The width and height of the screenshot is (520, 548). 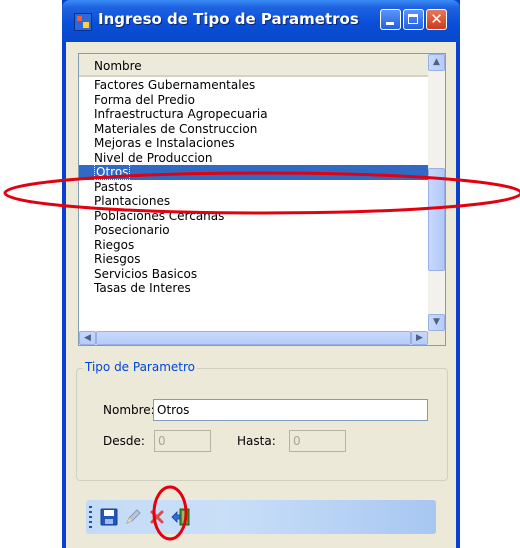 I want to click on list-item-label: Pastos, so click(x=113, y=186).